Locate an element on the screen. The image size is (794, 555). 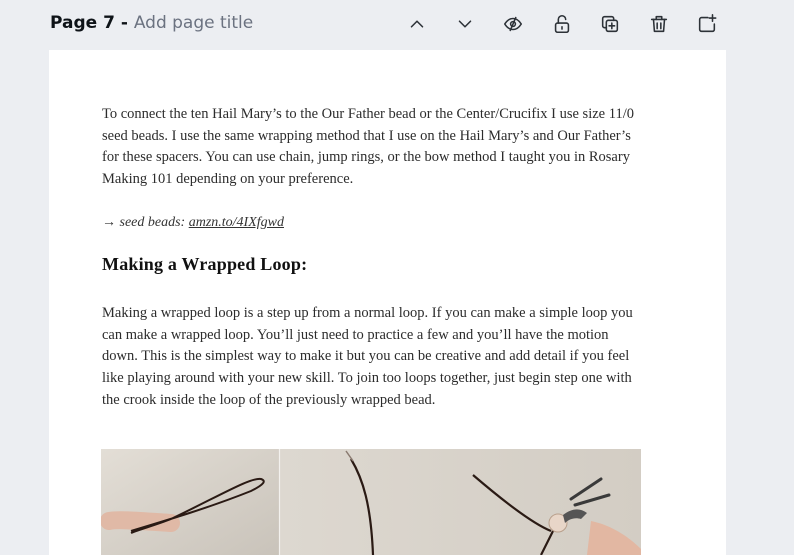
duplicate-icon is located at coordinates (610, 24).